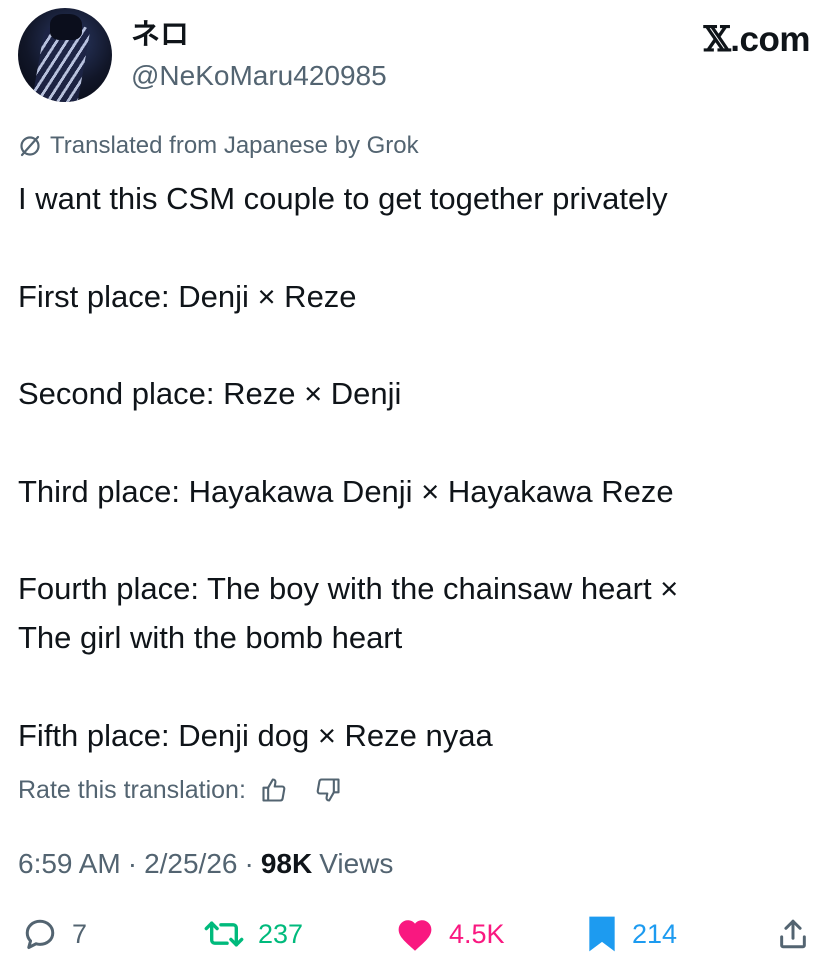 The height and width of the screenshot is (965, 828). Describe the element at coordinates (210, 394) in the screenshot. I see `tweet-line: Second place: Reze × Denji` at that location.